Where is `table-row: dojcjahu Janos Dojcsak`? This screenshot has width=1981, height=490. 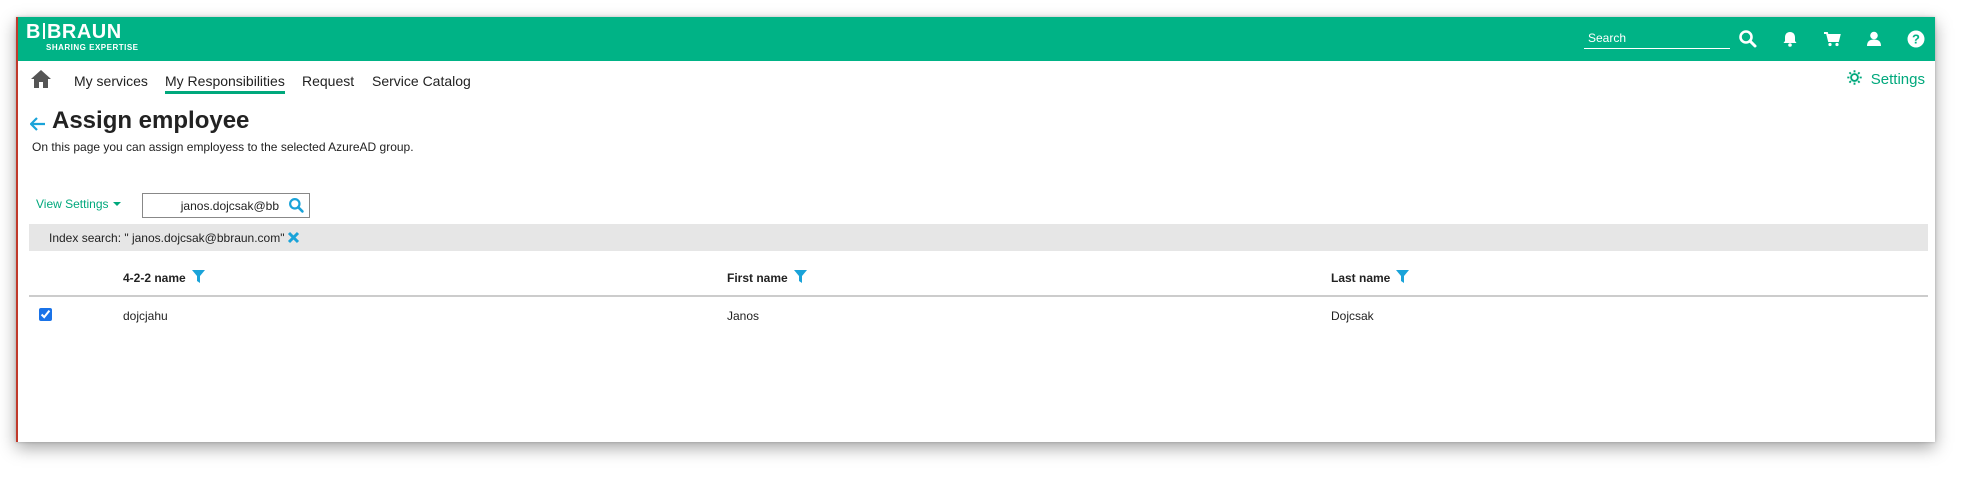
table-row: dojcjahu Janos Dojcsak is located at coordinates (978, 315).